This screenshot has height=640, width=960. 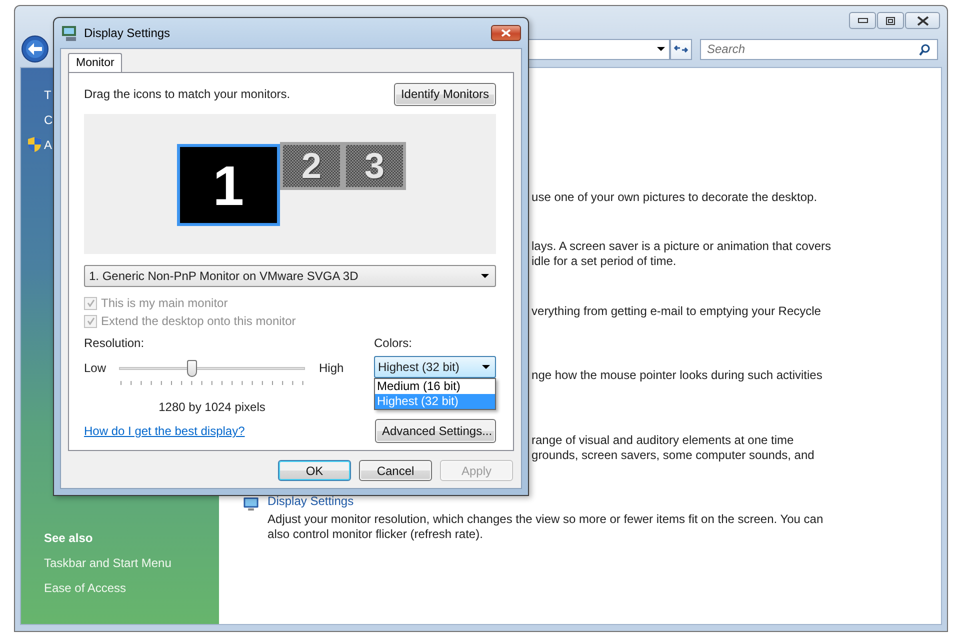 What do you see at coordinates (128, 33) in the screenshot?
I see `dialog-title: Display Settings` at bounding box center [128, 33].